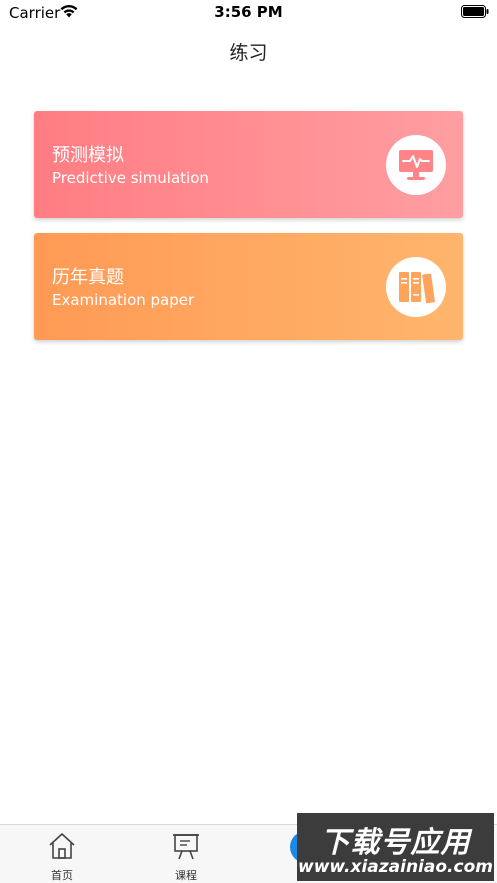 This screenshot has height=883, width=497. I want to click on tab-home: 首页, so click(62, 854).